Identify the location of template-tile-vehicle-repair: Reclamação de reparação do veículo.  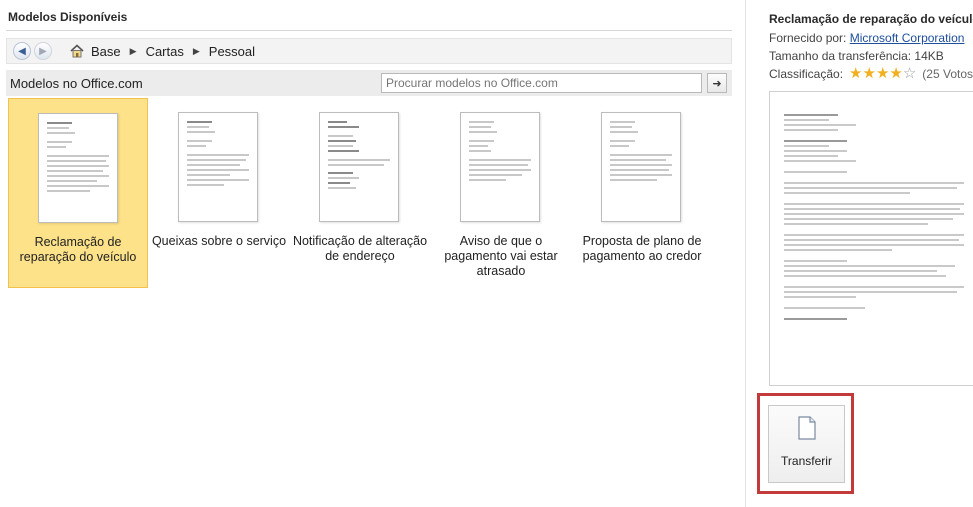
(78, 193).